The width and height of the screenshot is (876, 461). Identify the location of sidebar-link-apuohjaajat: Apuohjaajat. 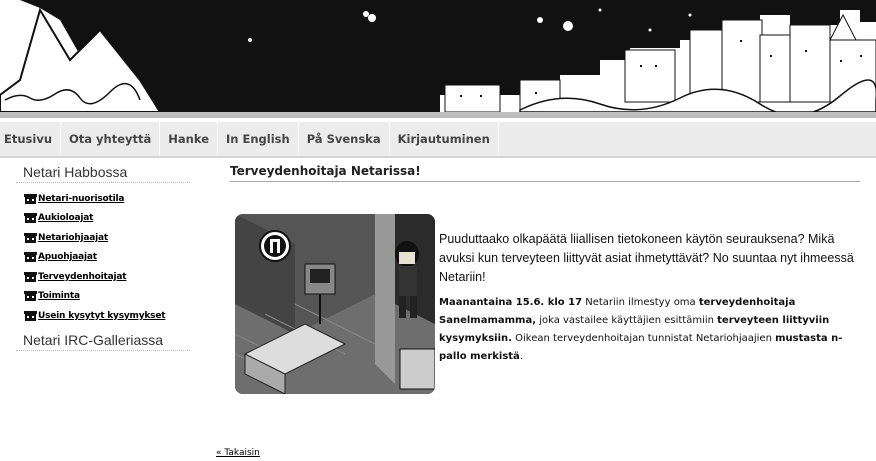
(67, 257).